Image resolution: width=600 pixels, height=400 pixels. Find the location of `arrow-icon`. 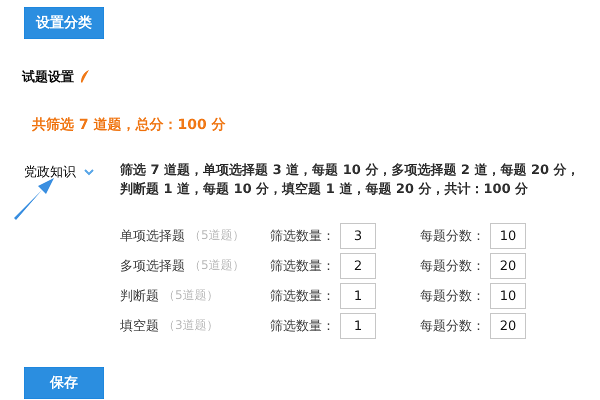

arrow-icon is located at coordinates (33, 199).